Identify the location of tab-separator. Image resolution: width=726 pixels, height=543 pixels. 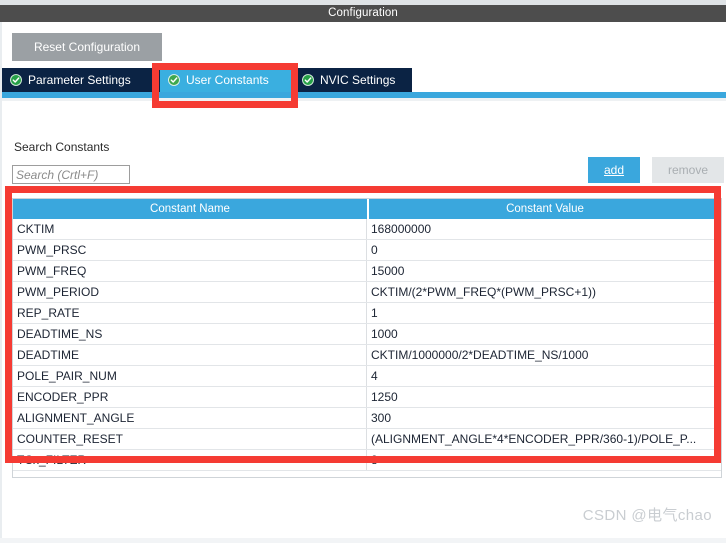
(297, 80).